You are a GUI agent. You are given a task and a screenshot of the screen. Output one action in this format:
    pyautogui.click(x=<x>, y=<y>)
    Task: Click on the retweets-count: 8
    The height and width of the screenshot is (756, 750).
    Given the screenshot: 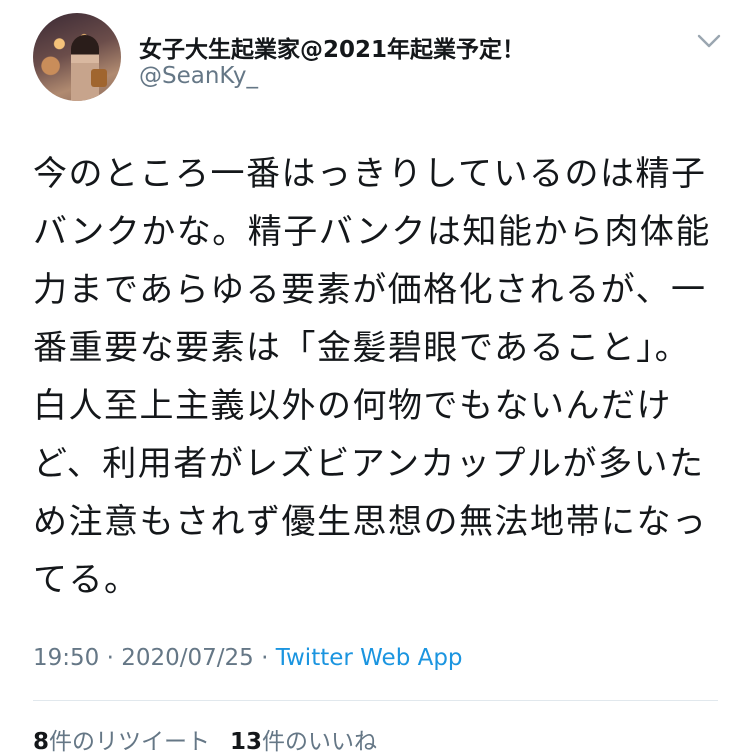 What is the action you would take?
    pyautogui.click(x=41, y=742)
    